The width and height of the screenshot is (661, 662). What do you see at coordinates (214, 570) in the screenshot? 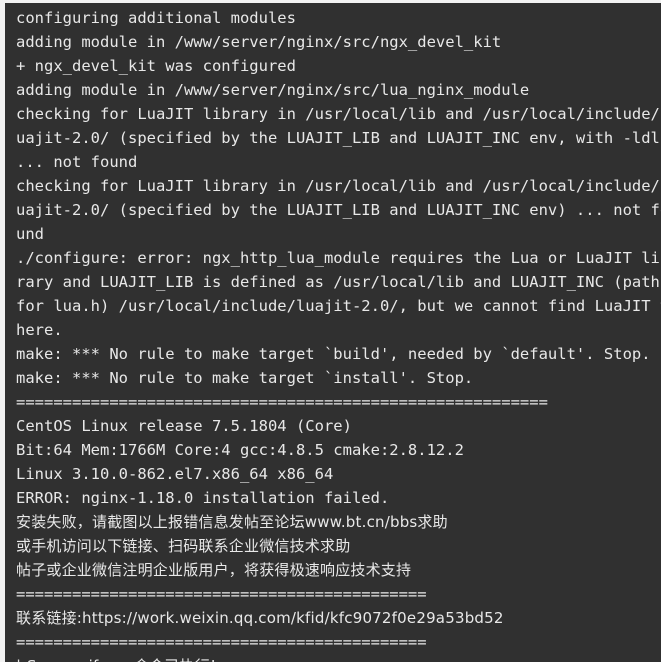
I see `terminal-line: 帖子或企业微信注明企业版用户，将获得极速响应技术支持` at bounding box center [214, 570].